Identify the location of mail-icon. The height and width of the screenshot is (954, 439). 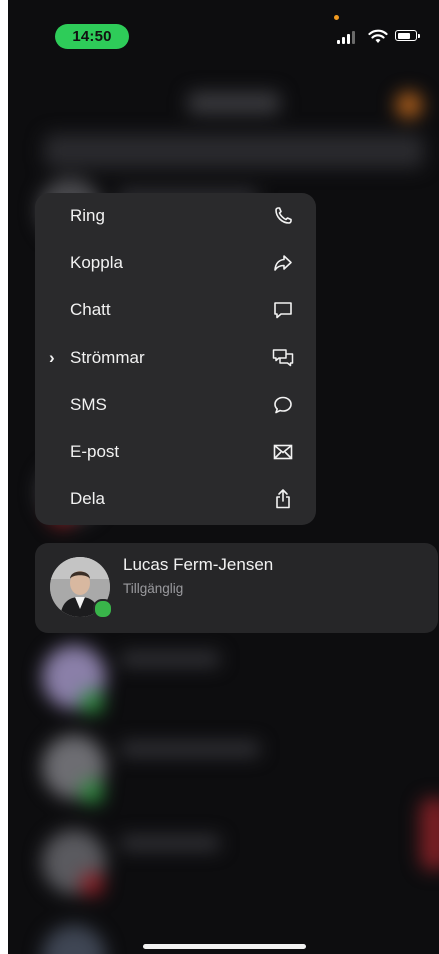
(283, 452).